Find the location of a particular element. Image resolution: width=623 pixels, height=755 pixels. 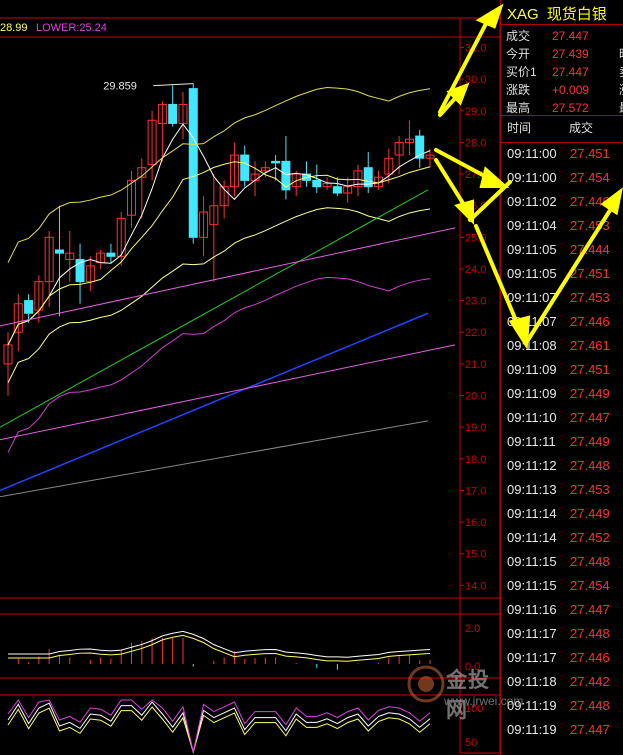

price-tick-label: 25.0 is located at coordinates (475, 238).